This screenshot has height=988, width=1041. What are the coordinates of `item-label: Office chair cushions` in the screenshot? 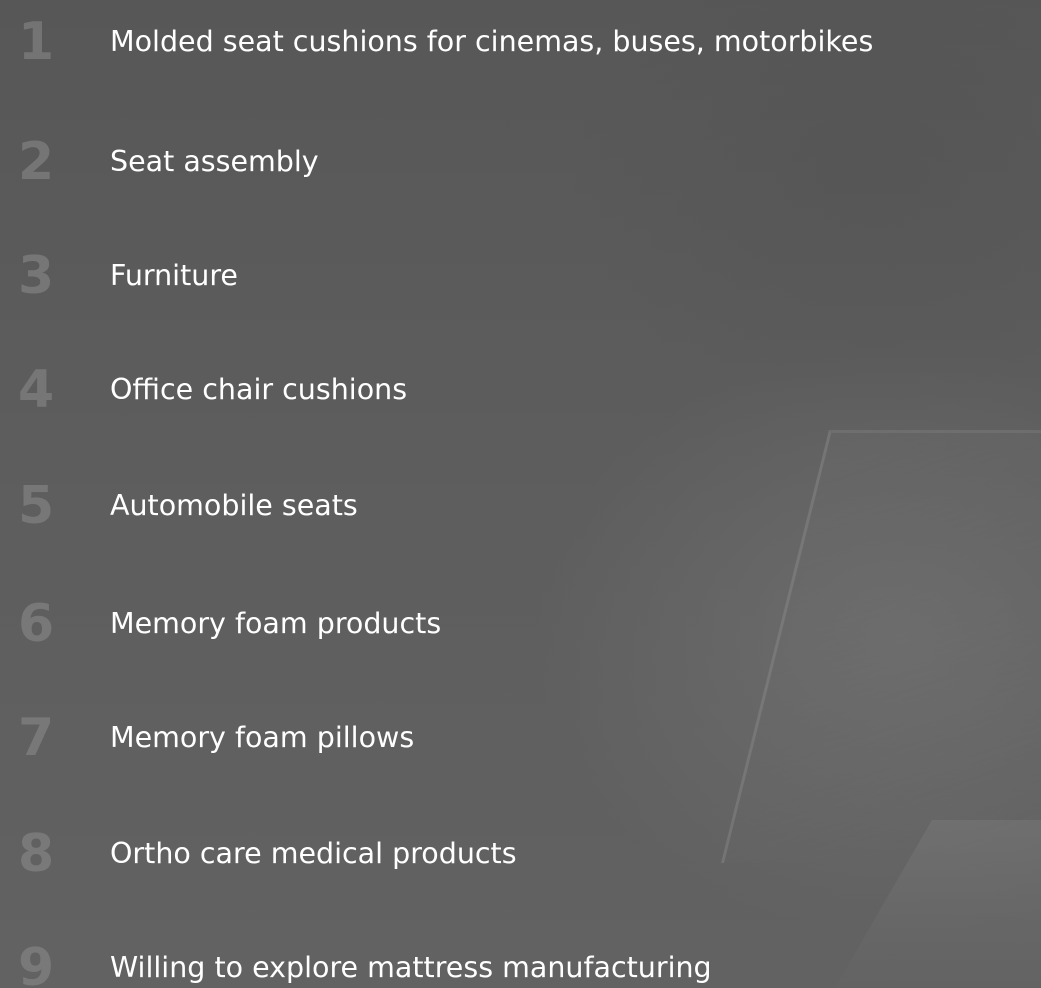 It's located at (259, 389).